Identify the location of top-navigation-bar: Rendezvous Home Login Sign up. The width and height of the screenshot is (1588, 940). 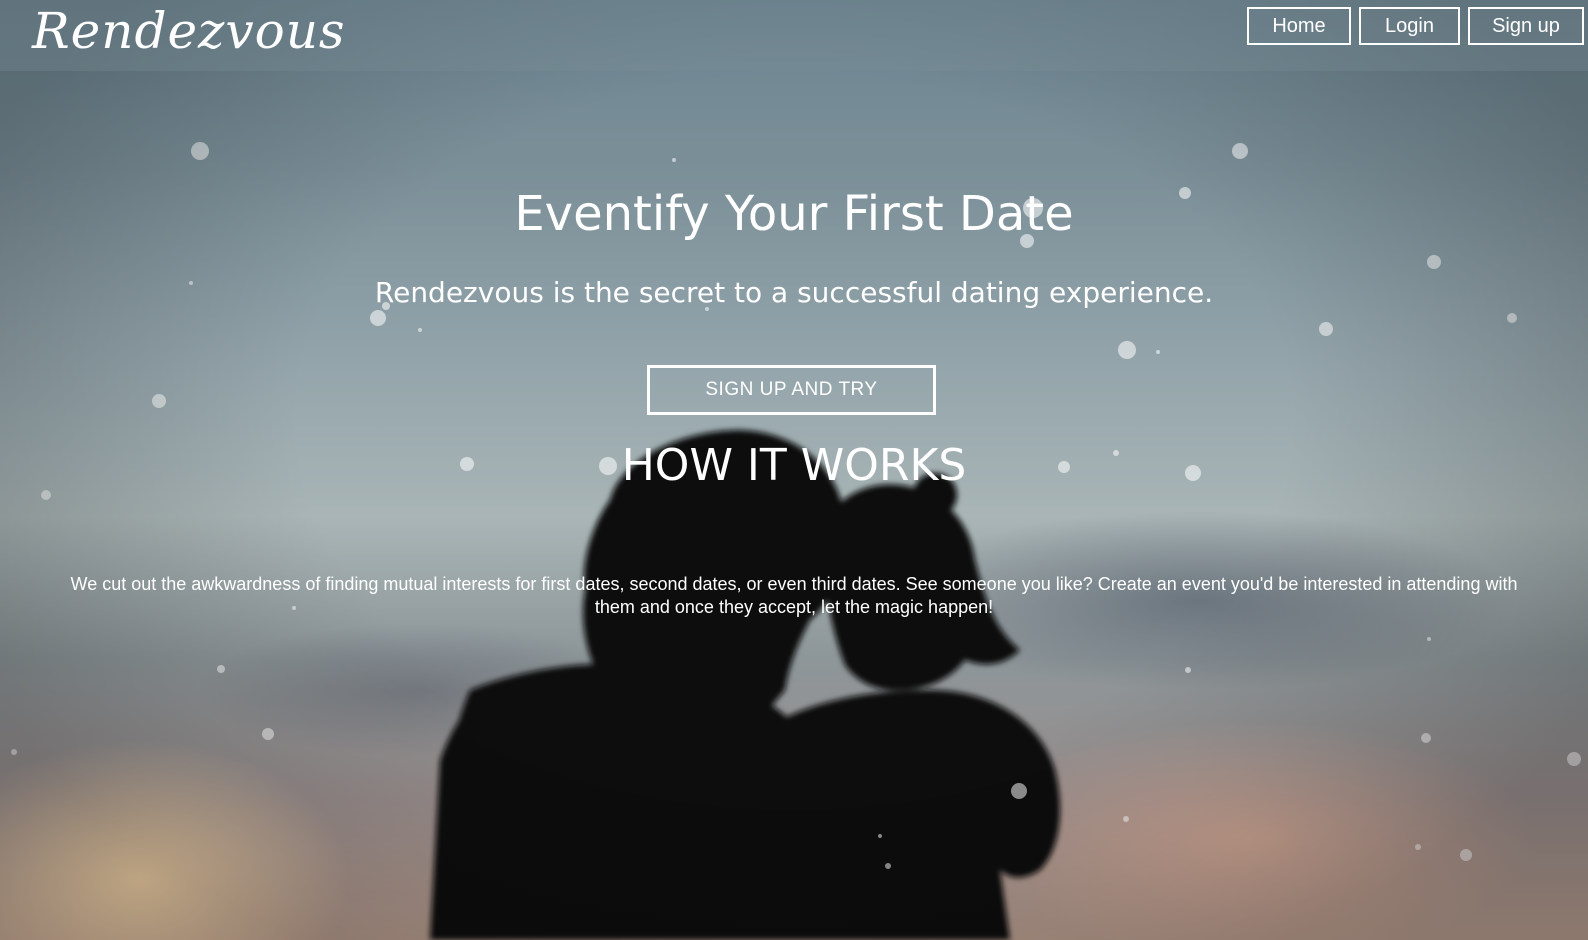
(794, 35).